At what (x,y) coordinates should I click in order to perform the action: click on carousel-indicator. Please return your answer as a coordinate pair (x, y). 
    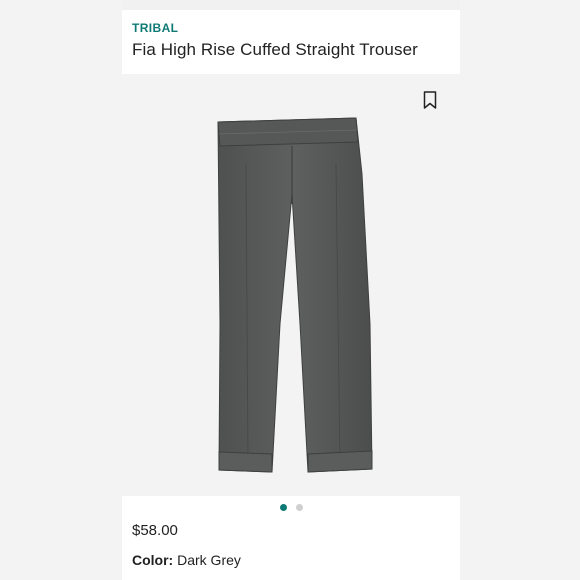
    Looking at the image, I should click on (291, 510).